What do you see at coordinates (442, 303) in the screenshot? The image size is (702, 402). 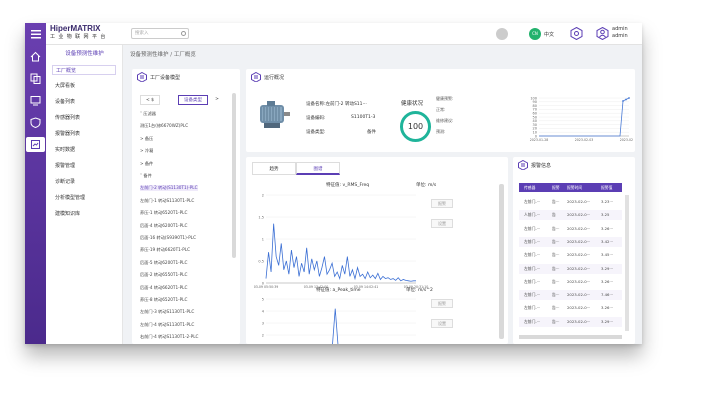 I see `plot2-alarm-button: 报警` at bounding box center [442, 303].